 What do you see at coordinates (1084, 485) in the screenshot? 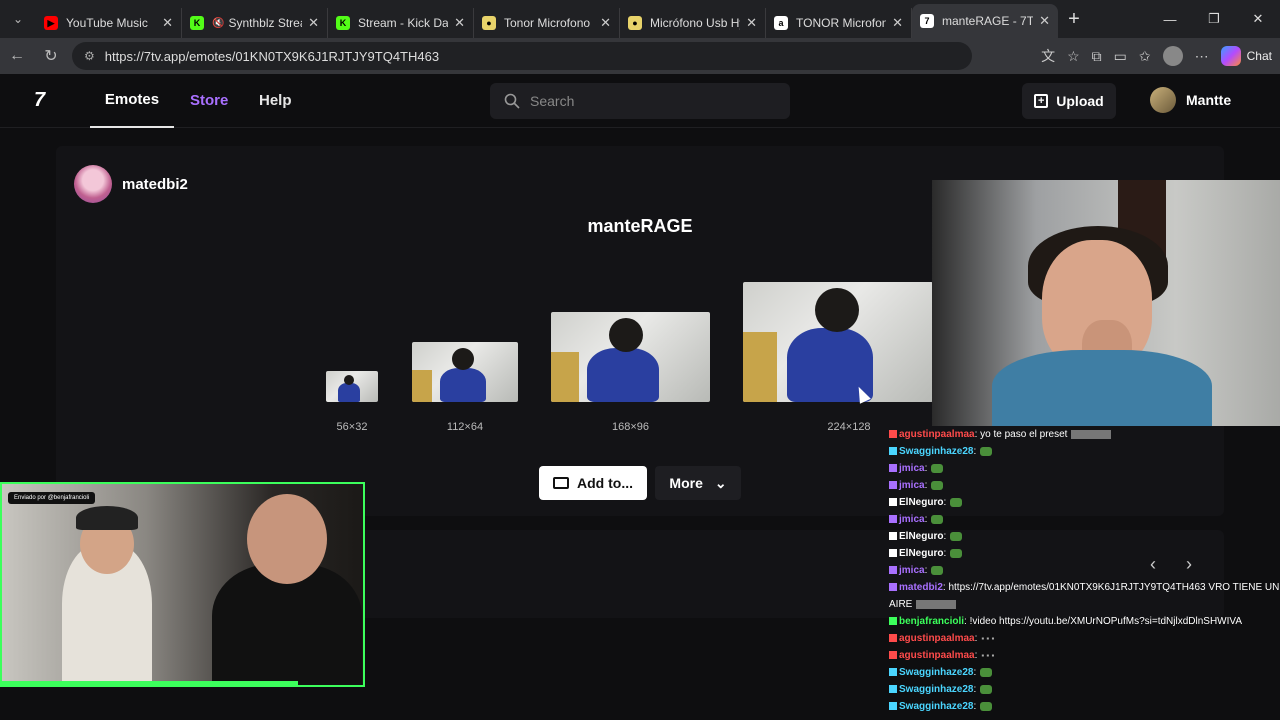
I see `chat-message: jmica:` at bounding box center [1084, 485].